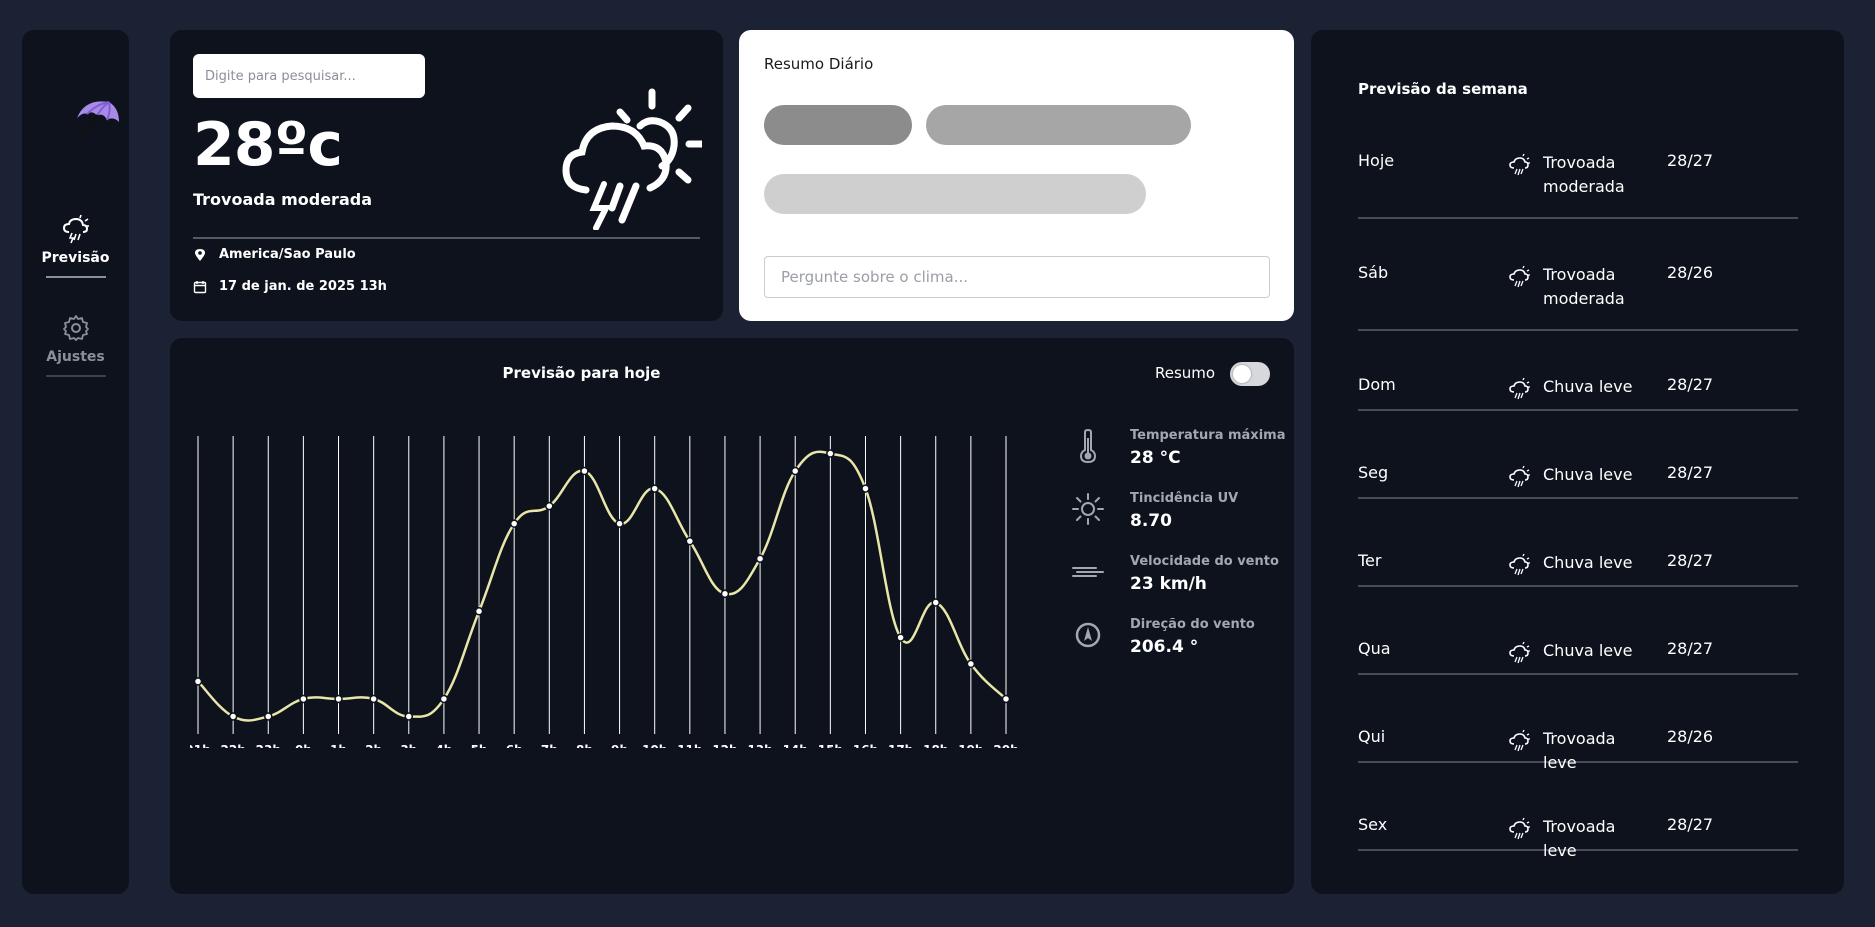  I want to click on x-tick-label: 7h, so click(549, 745).